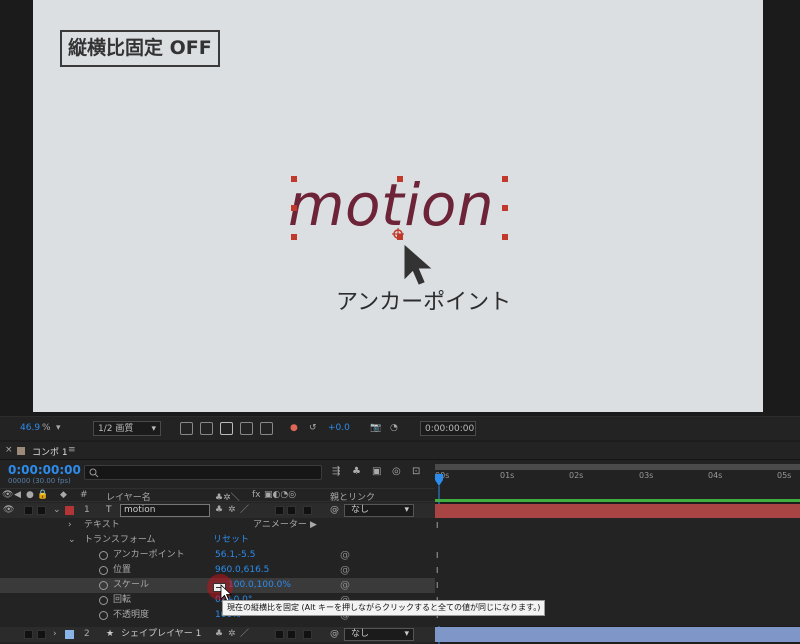 This screenshot has width=800, height=644. I want to click on layer-row-motion: 👁 ⌄ 1 T motion ♣ ✲ ／ @ なし ▾, so click(217, 510).